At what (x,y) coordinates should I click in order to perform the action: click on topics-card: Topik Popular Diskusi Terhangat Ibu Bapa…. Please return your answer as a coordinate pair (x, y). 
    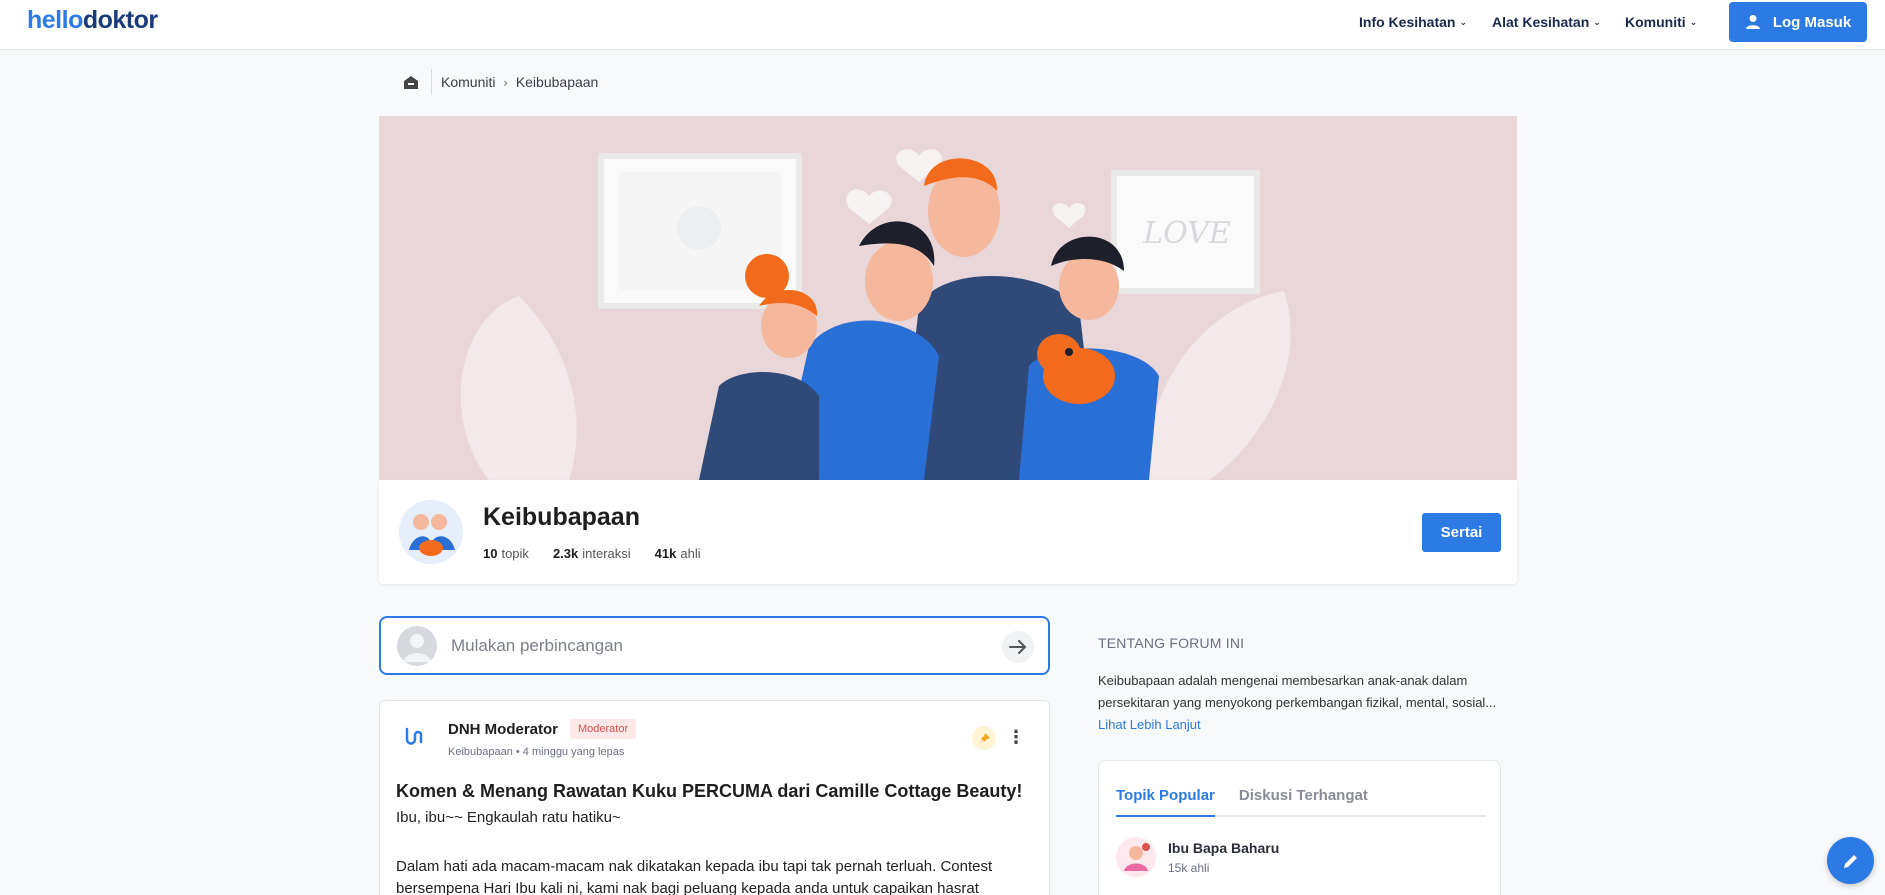
    Looking at the image, I should click on (1299, 827).